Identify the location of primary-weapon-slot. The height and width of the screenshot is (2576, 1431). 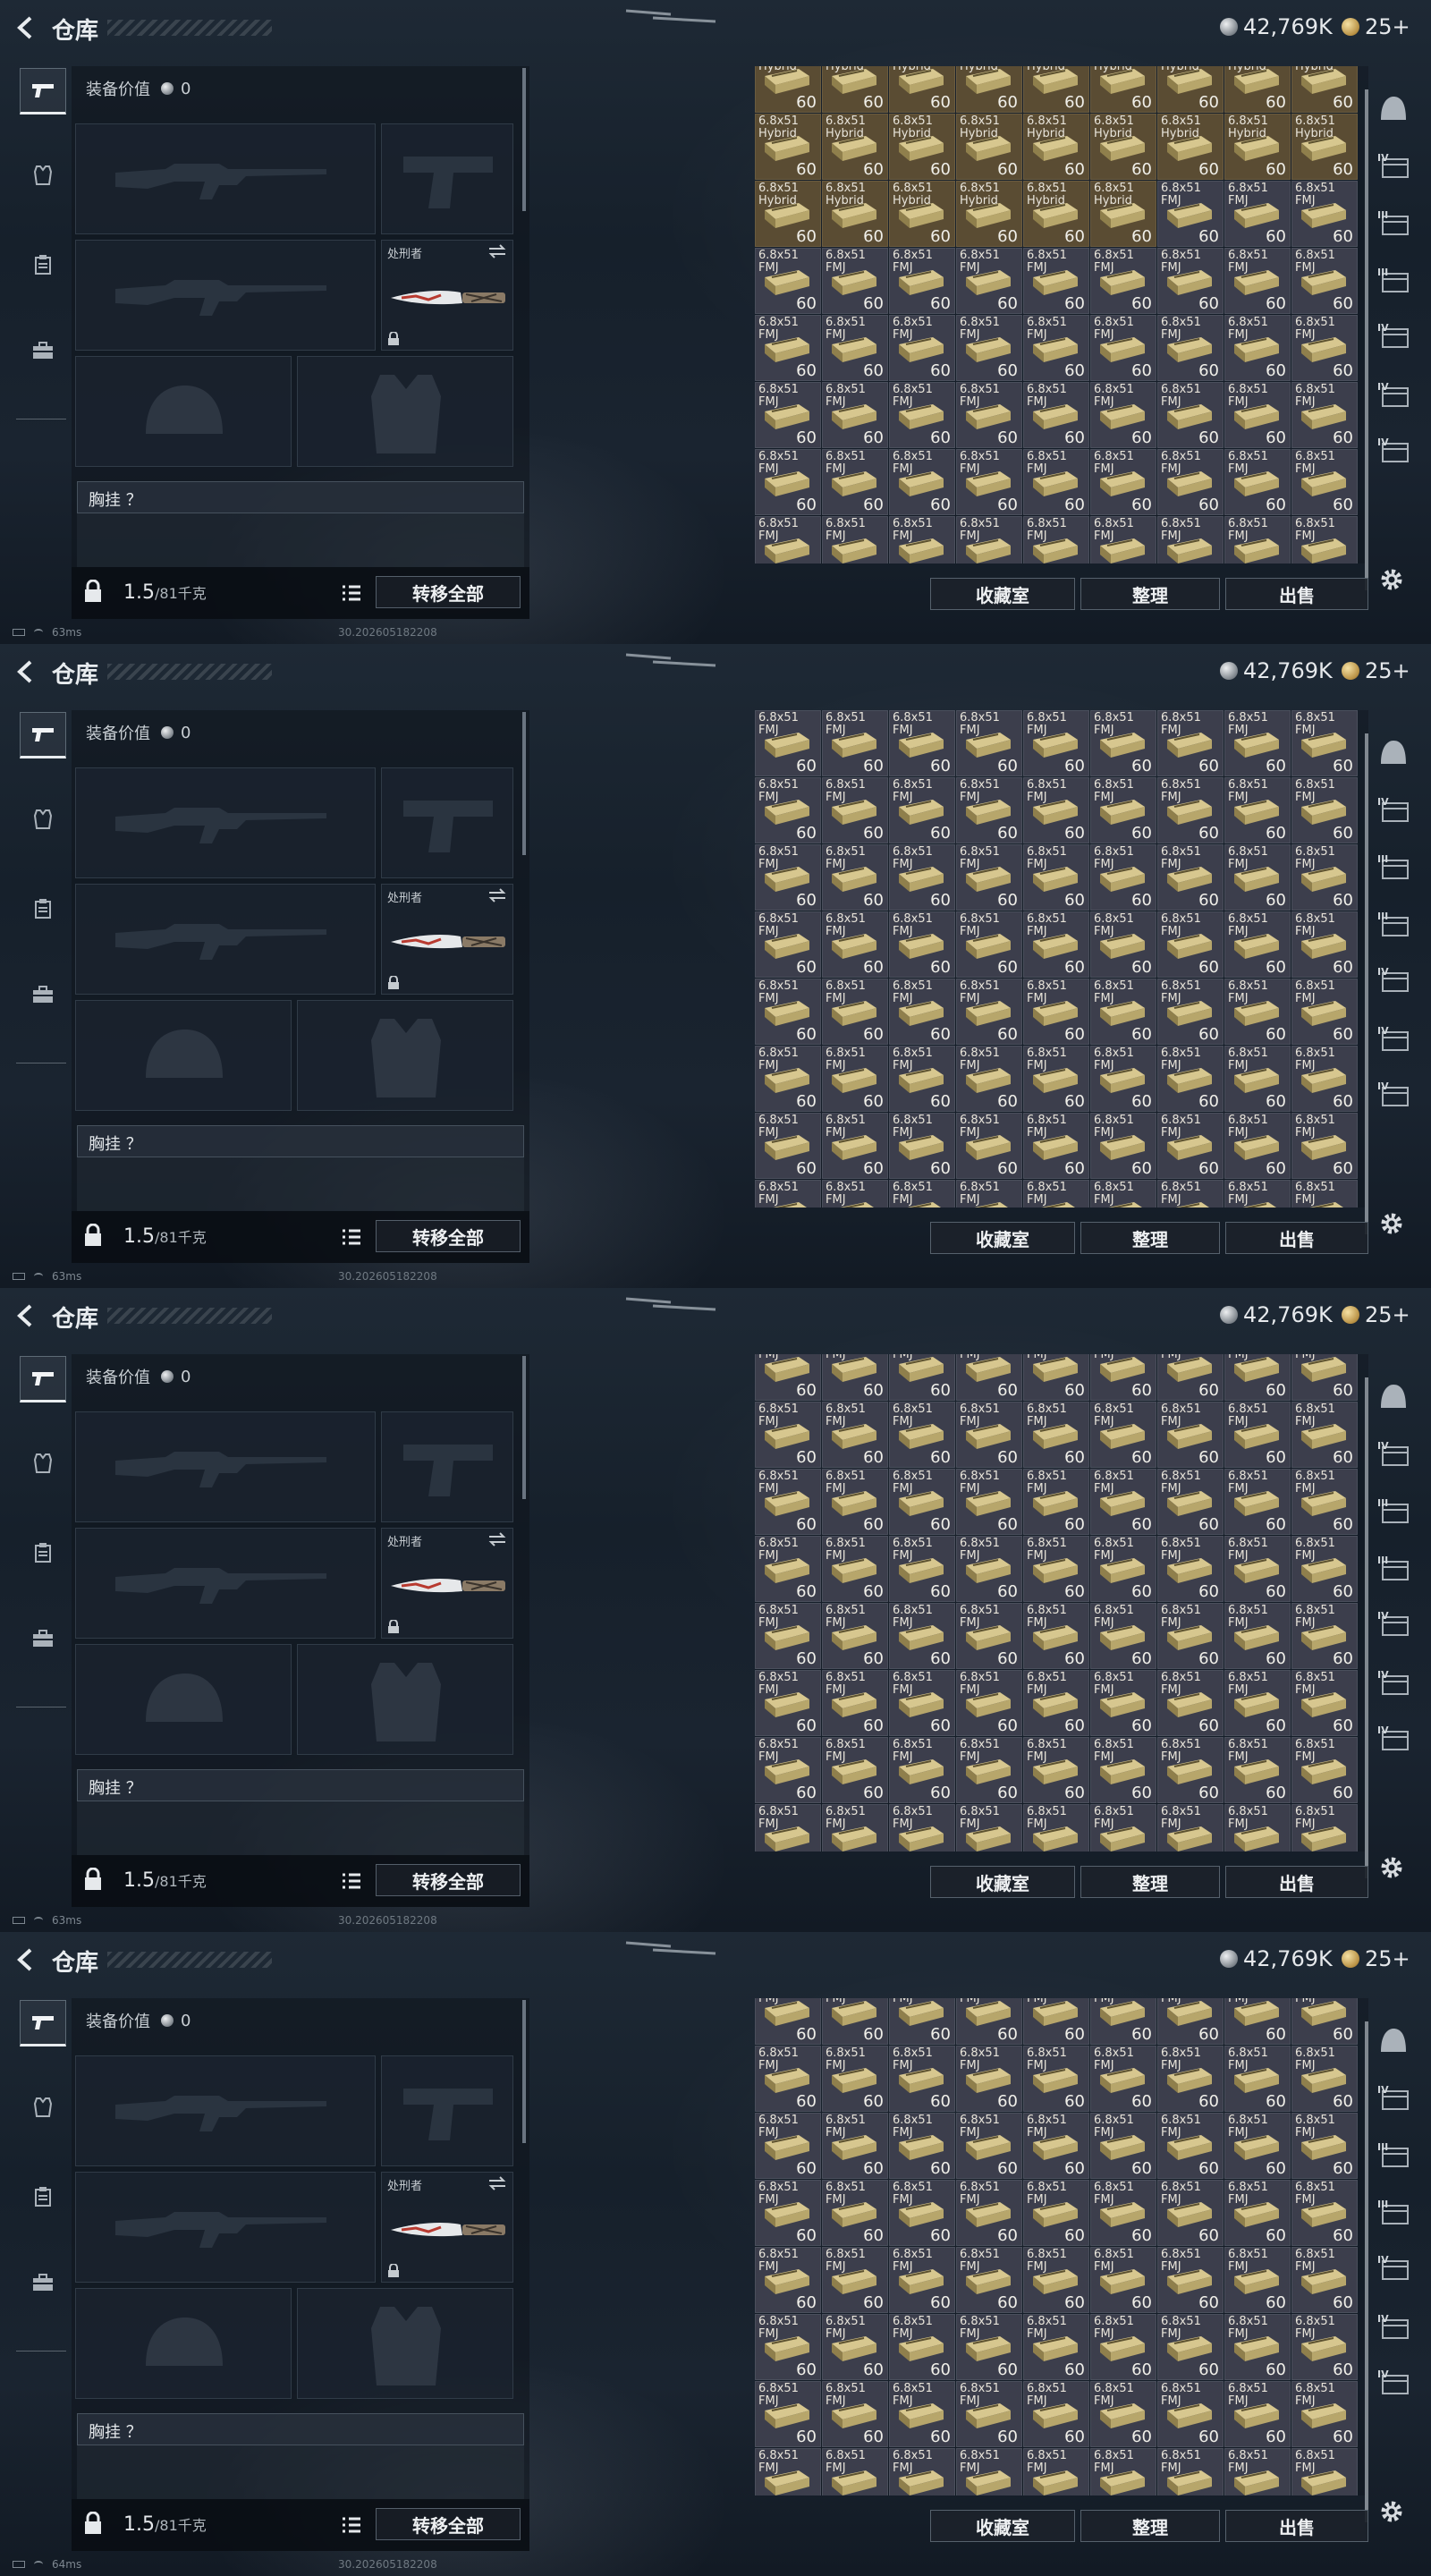
(226, 822).